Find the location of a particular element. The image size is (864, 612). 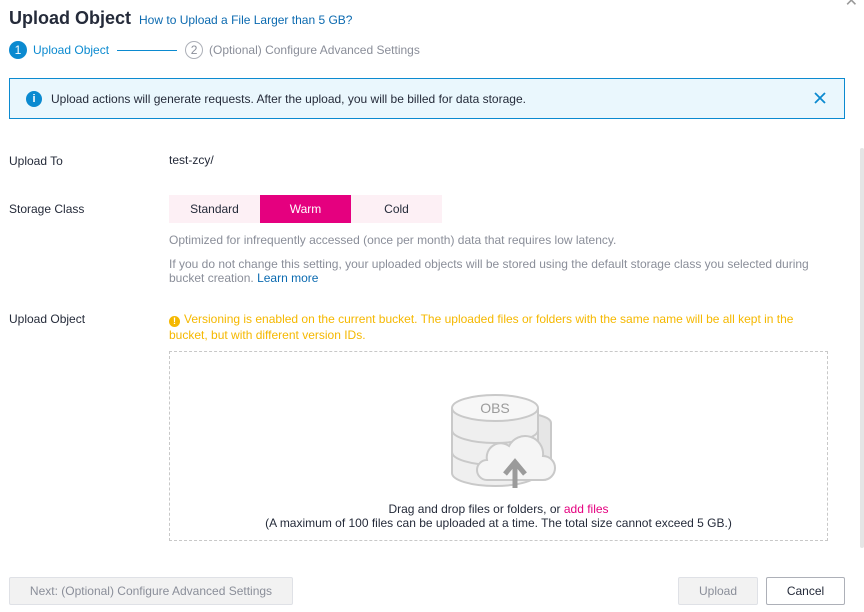

upload-object-label: Upload Object is located at coordinates (47, 319).